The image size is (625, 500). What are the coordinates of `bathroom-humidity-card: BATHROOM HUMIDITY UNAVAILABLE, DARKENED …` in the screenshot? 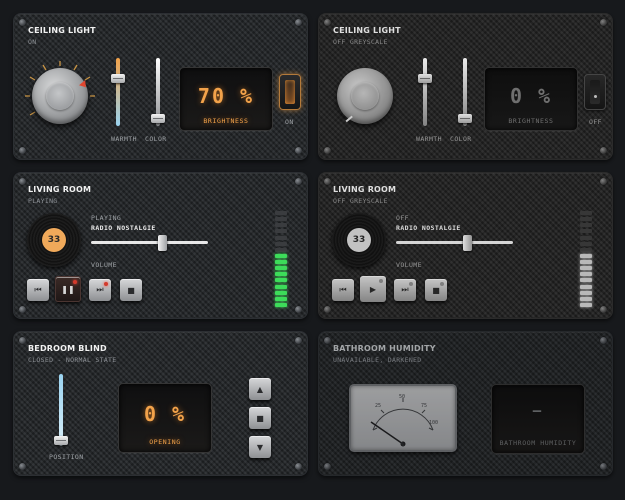 It's located at (465, 403).